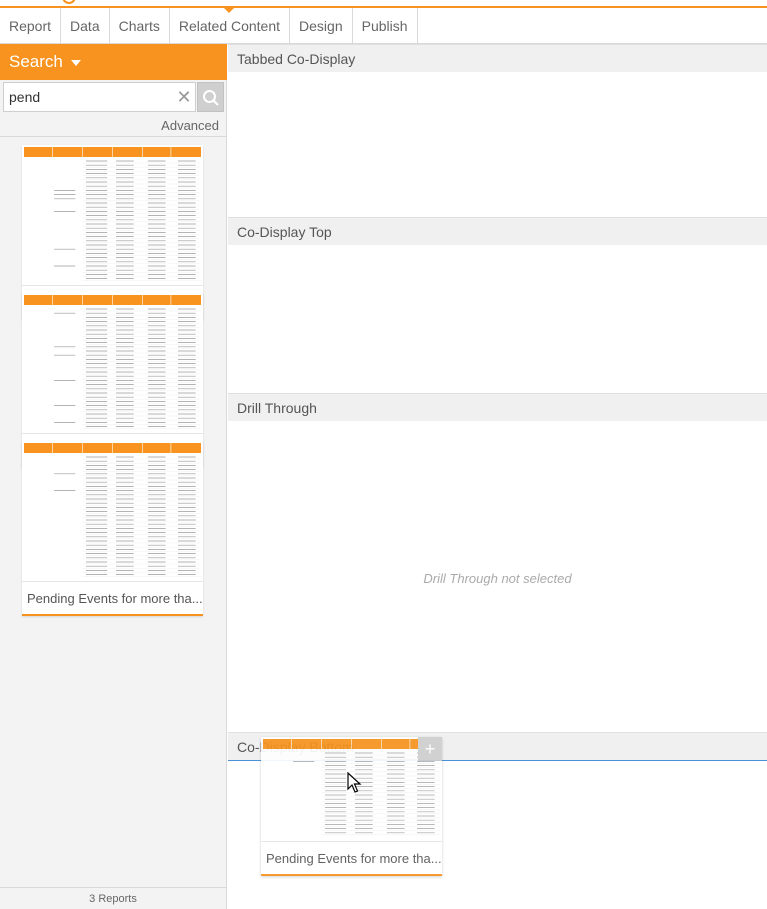 The image size is (767, 909). Describe the element at coordinates (184, 97) in the screenshot. I see `close-icon: ✕` at that location.